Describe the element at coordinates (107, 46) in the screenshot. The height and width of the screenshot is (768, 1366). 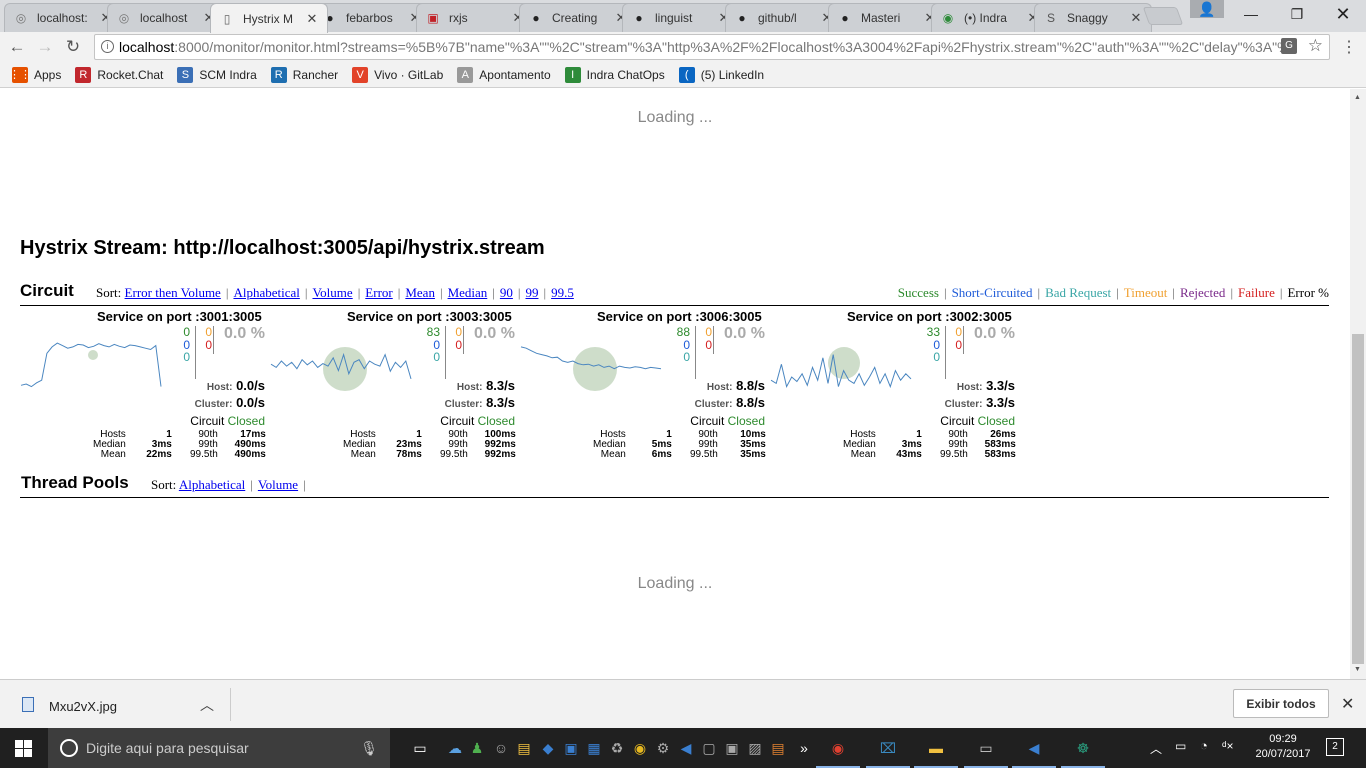
I see `info-icon: i` at that location.